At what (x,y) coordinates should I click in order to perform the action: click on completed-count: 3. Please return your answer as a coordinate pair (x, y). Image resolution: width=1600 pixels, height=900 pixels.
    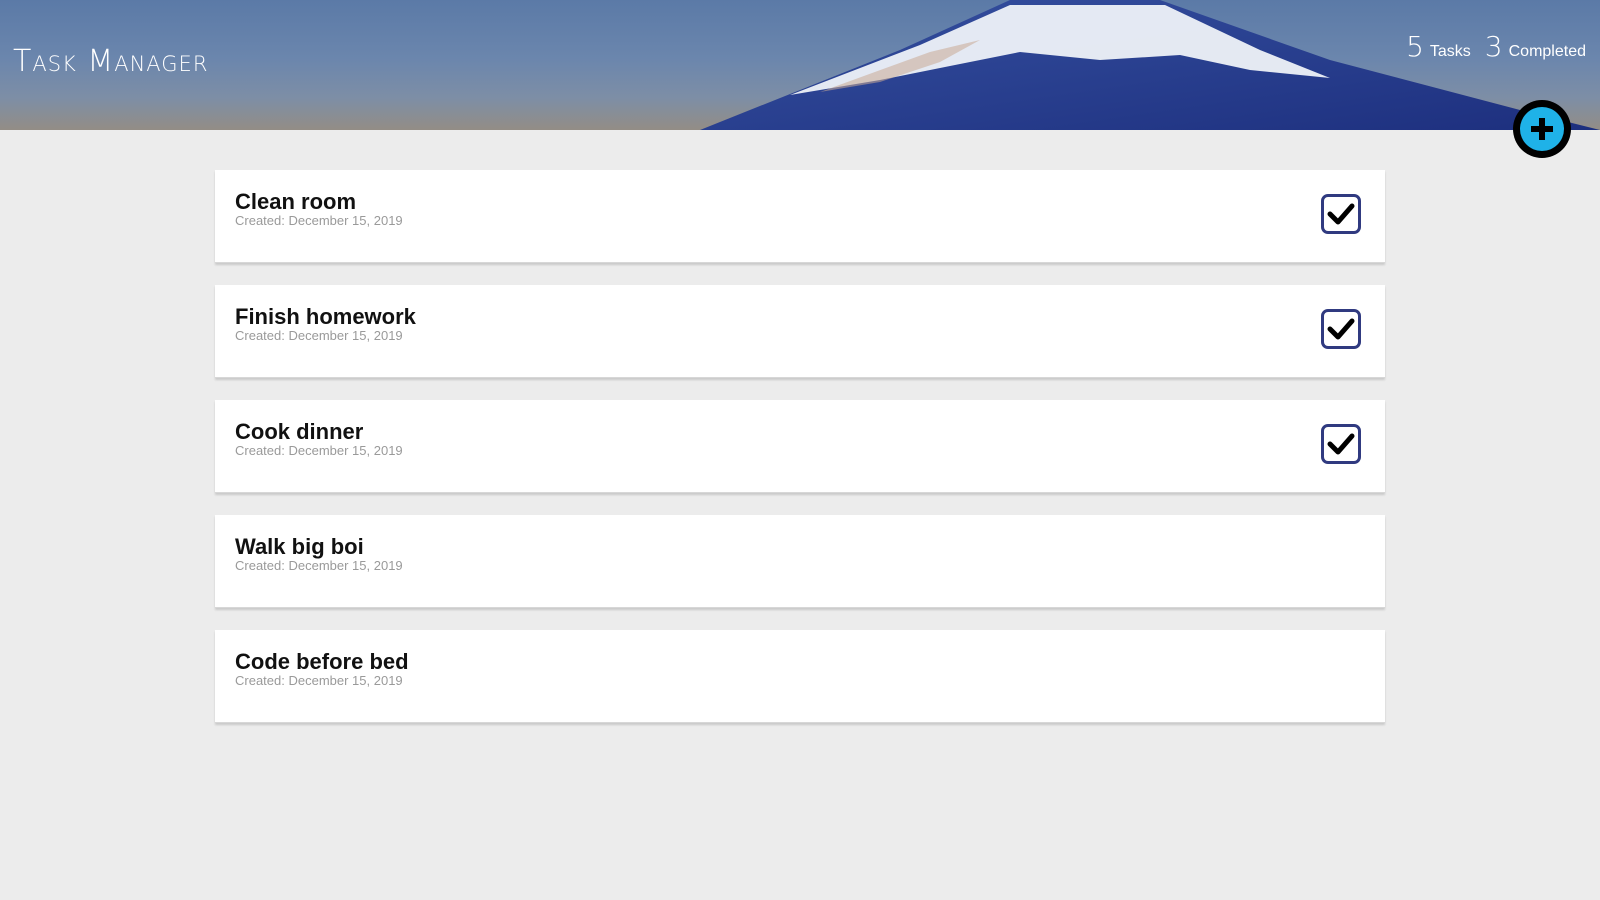
    Looking at the image, I should click on (1493, 46).